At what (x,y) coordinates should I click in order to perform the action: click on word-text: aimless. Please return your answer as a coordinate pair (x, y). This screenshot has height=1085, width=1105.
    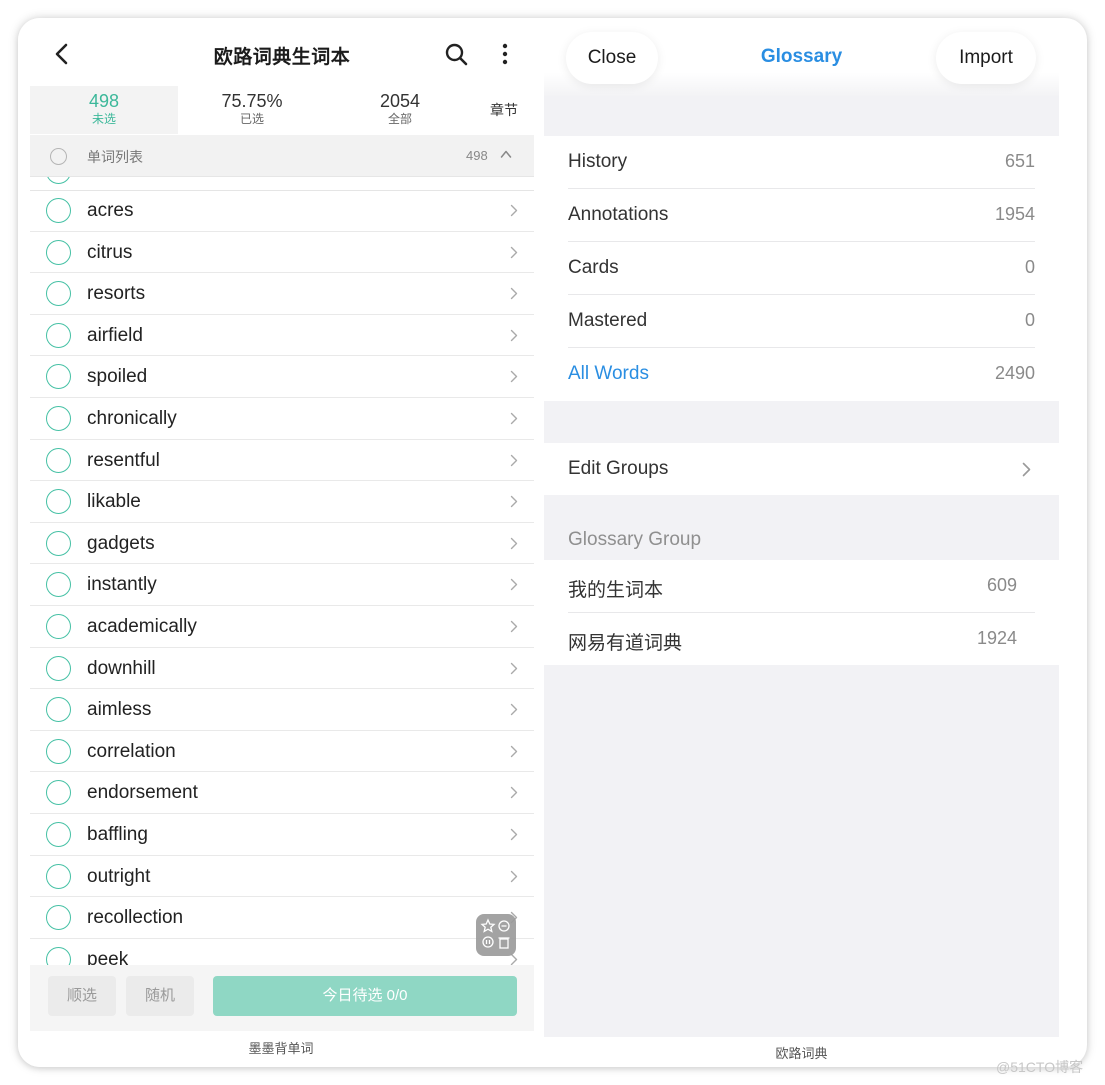
    Looking at the image, I should click on (119, 710).